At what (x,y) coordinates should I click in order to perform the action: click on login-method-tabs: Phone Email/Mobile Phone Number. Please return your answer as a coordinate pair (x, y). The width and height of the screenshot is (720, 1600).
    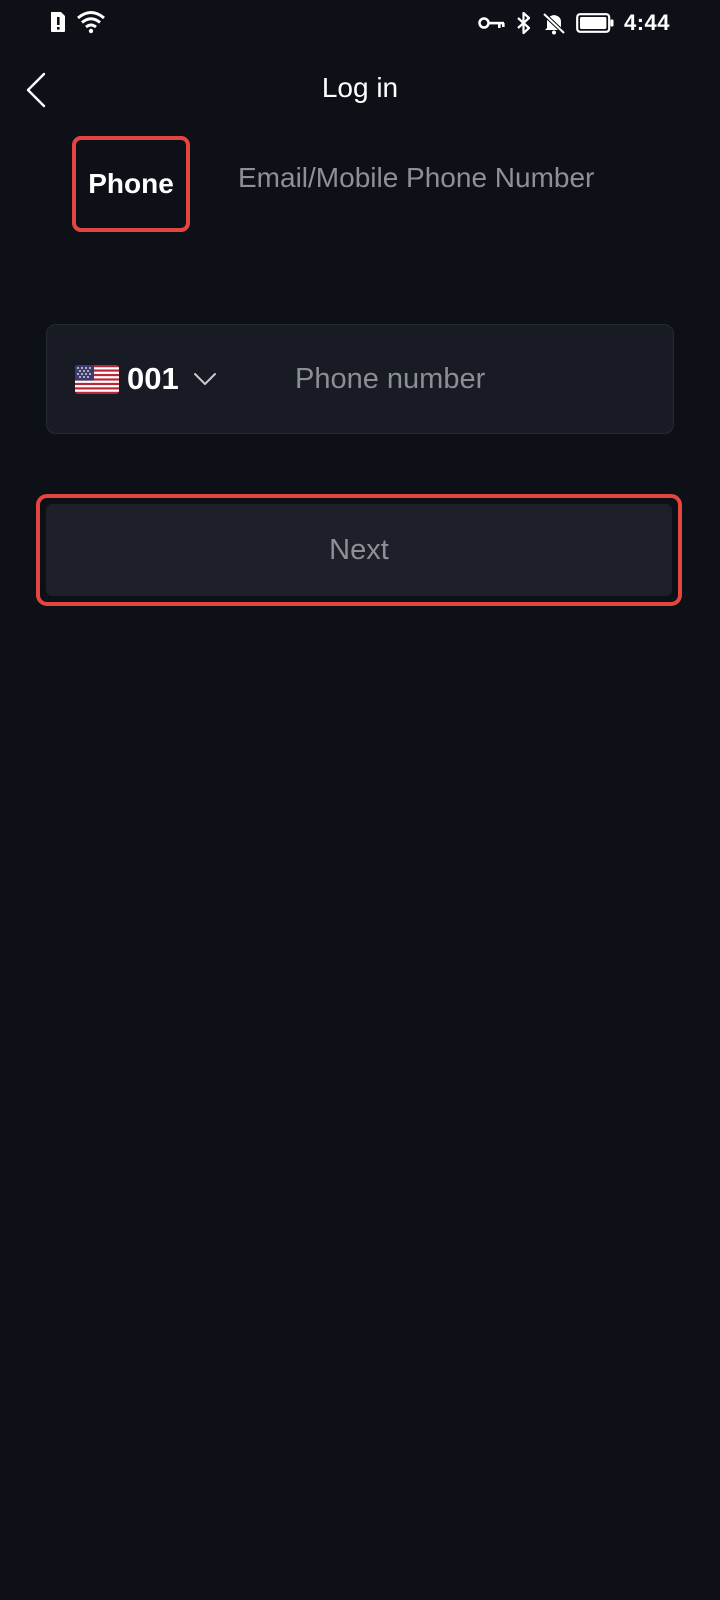
    Looking at the image, I should click on (360, 181).